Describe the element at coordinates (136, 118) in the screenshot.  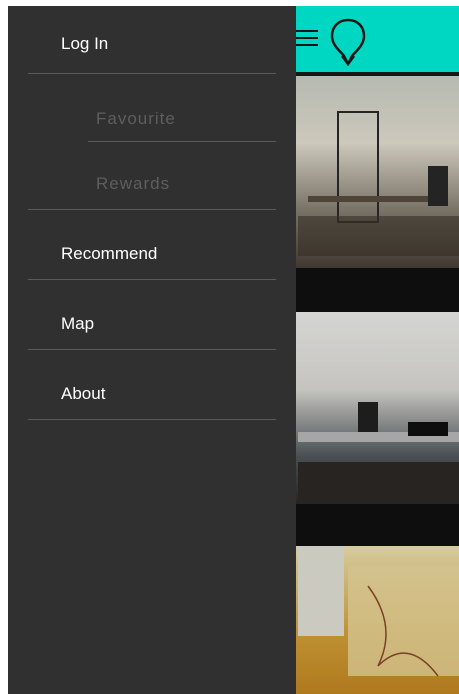
I see `menu-item-label: Favourite` at that location.